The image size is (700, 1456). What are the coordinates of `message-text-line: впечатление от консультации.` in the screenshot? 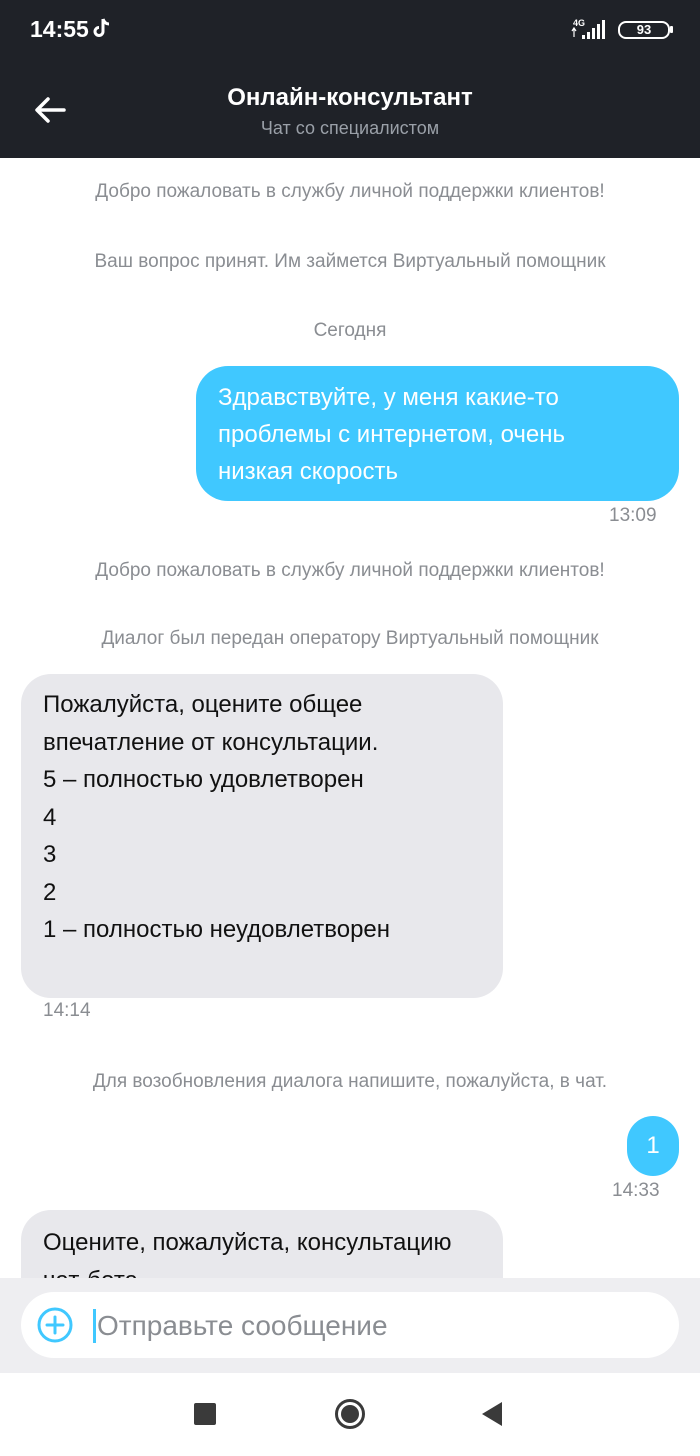 It's located at (211, 742).